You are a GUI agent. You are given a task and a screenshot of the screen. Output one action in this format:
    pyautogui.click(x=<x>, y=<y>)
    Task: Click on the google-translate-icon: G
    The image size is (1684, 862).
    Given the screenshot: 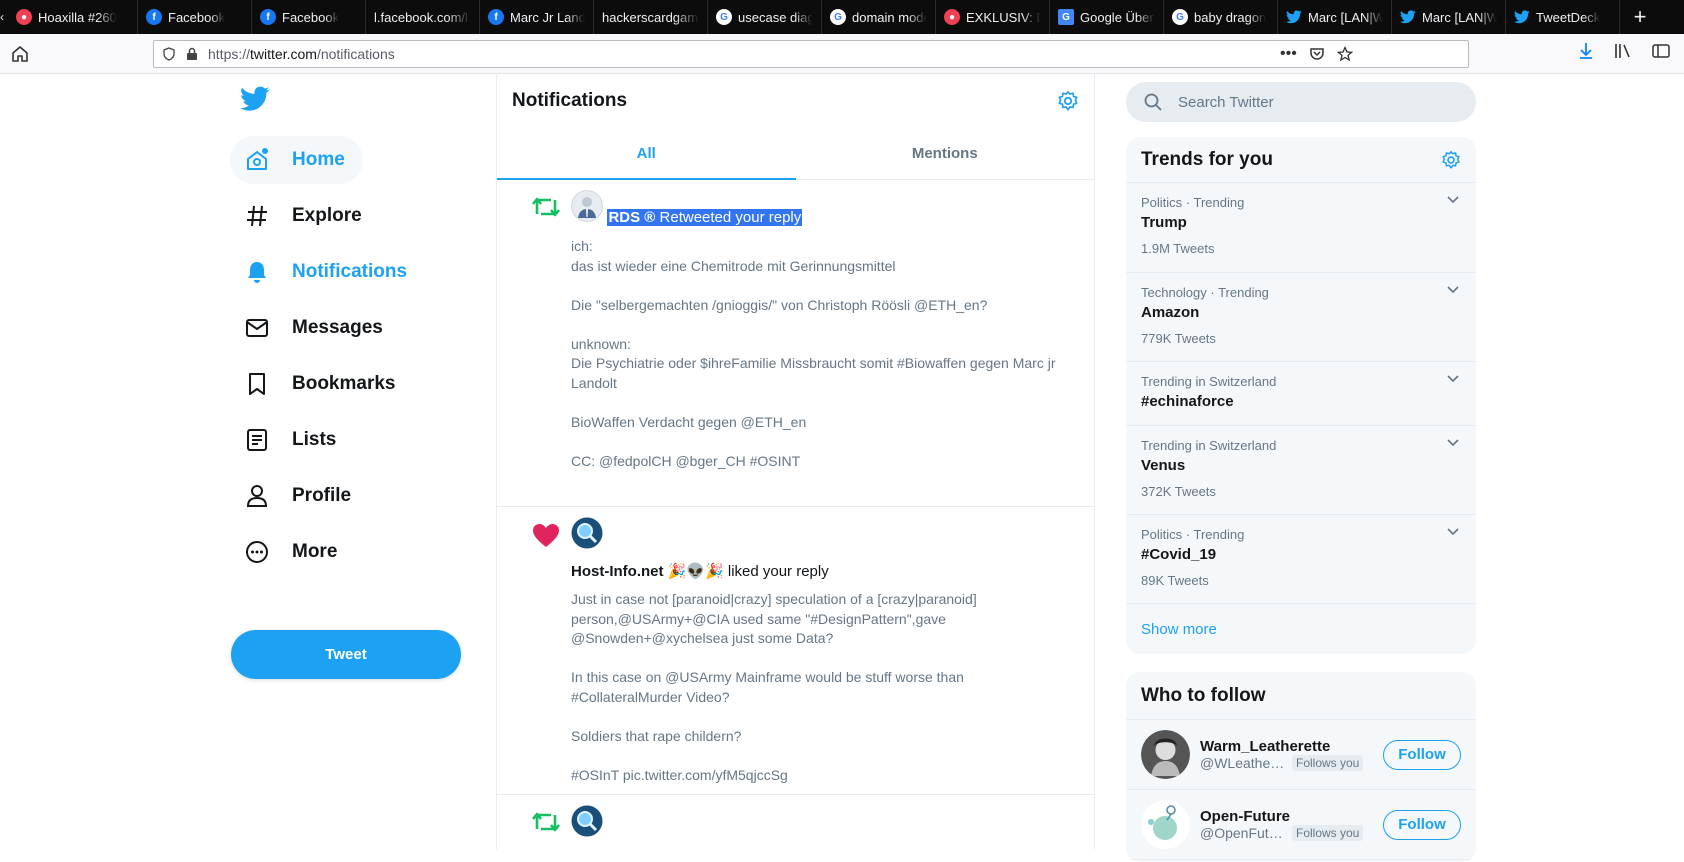 What is the action you would take?
    pyautogui.click(x=1066, y=17)
    